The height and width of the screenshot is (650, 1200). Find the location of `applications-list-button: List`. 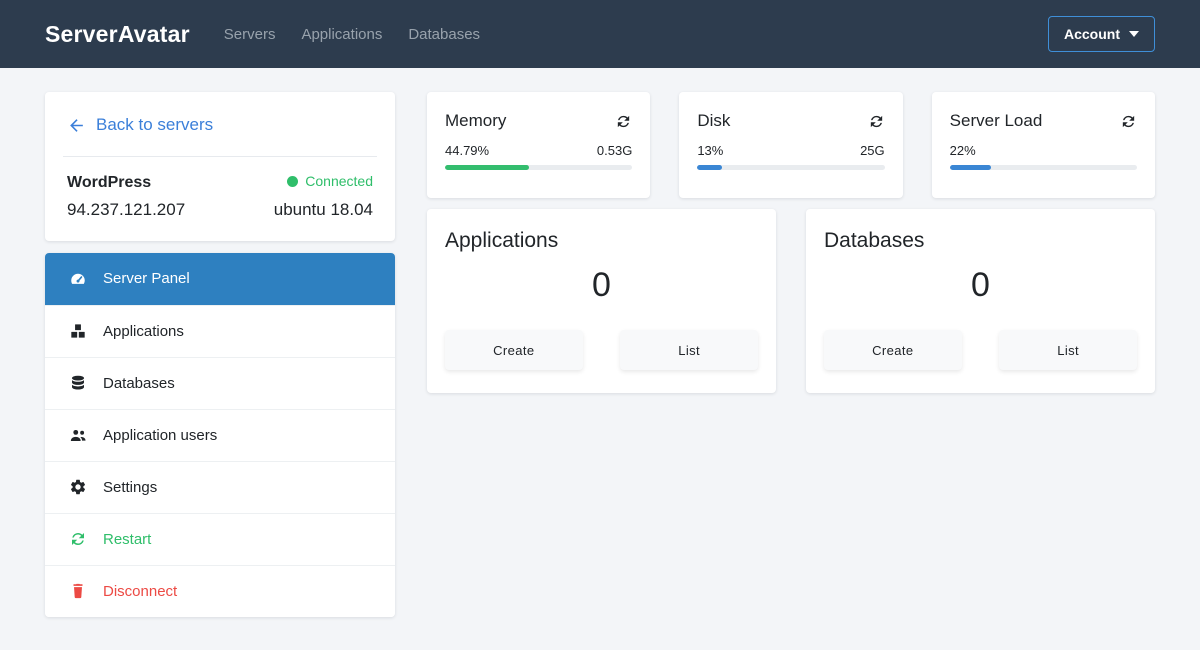

applications-list-button: List is located at coordinates (689, 350).